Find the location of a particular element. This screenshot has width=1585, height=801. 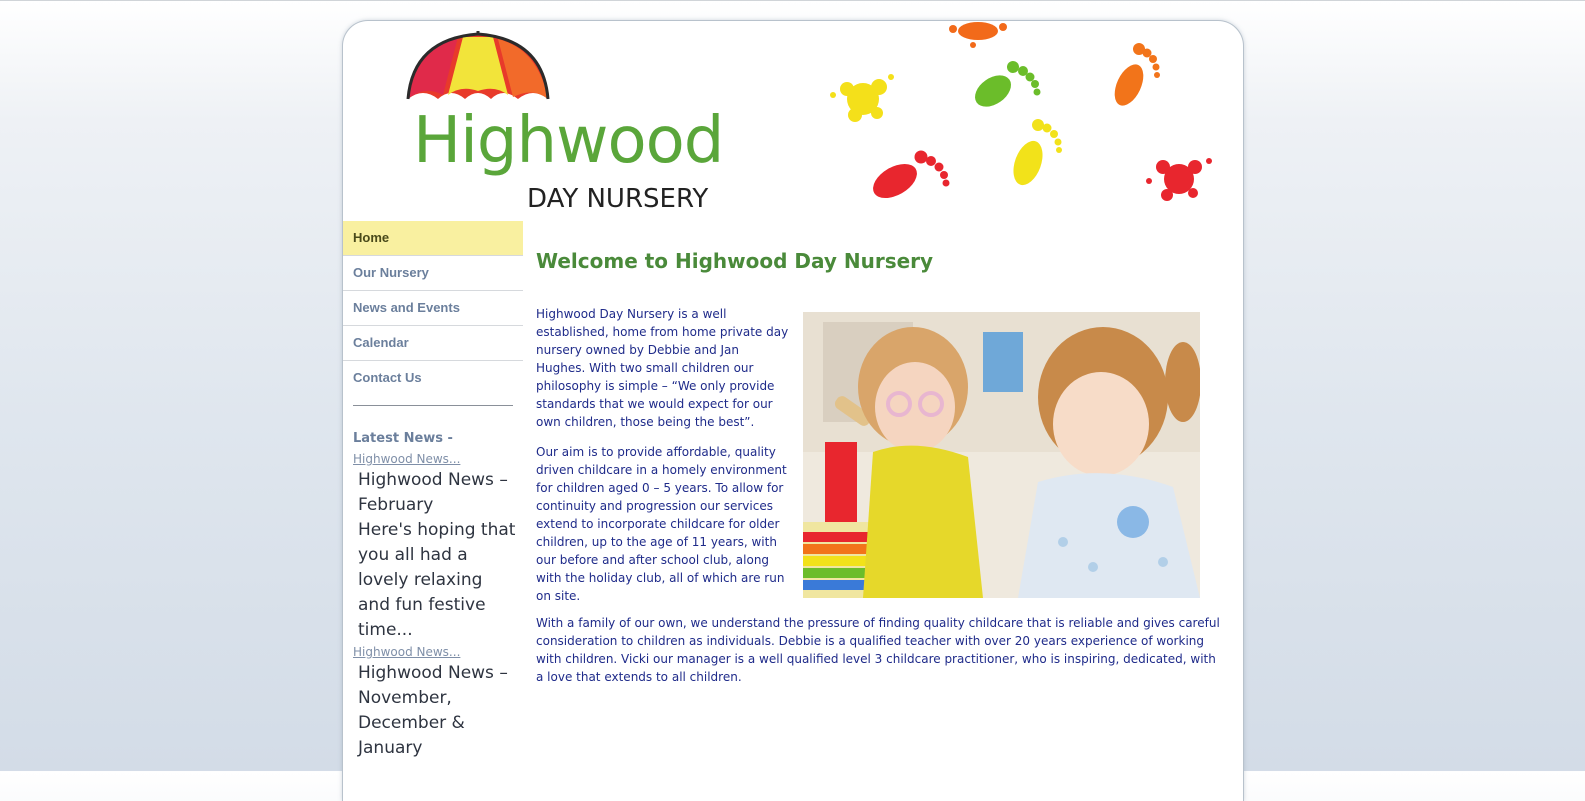

site-logo: Highwood DAY NURSERY is located at coordinates (593, 124).